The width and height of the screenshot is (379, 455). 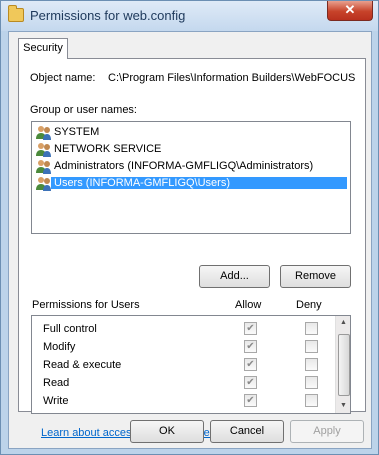 I want to click on list-item-label: Users (INFORMA-GMFLIGQ\Users), so click(x=199, y=183).